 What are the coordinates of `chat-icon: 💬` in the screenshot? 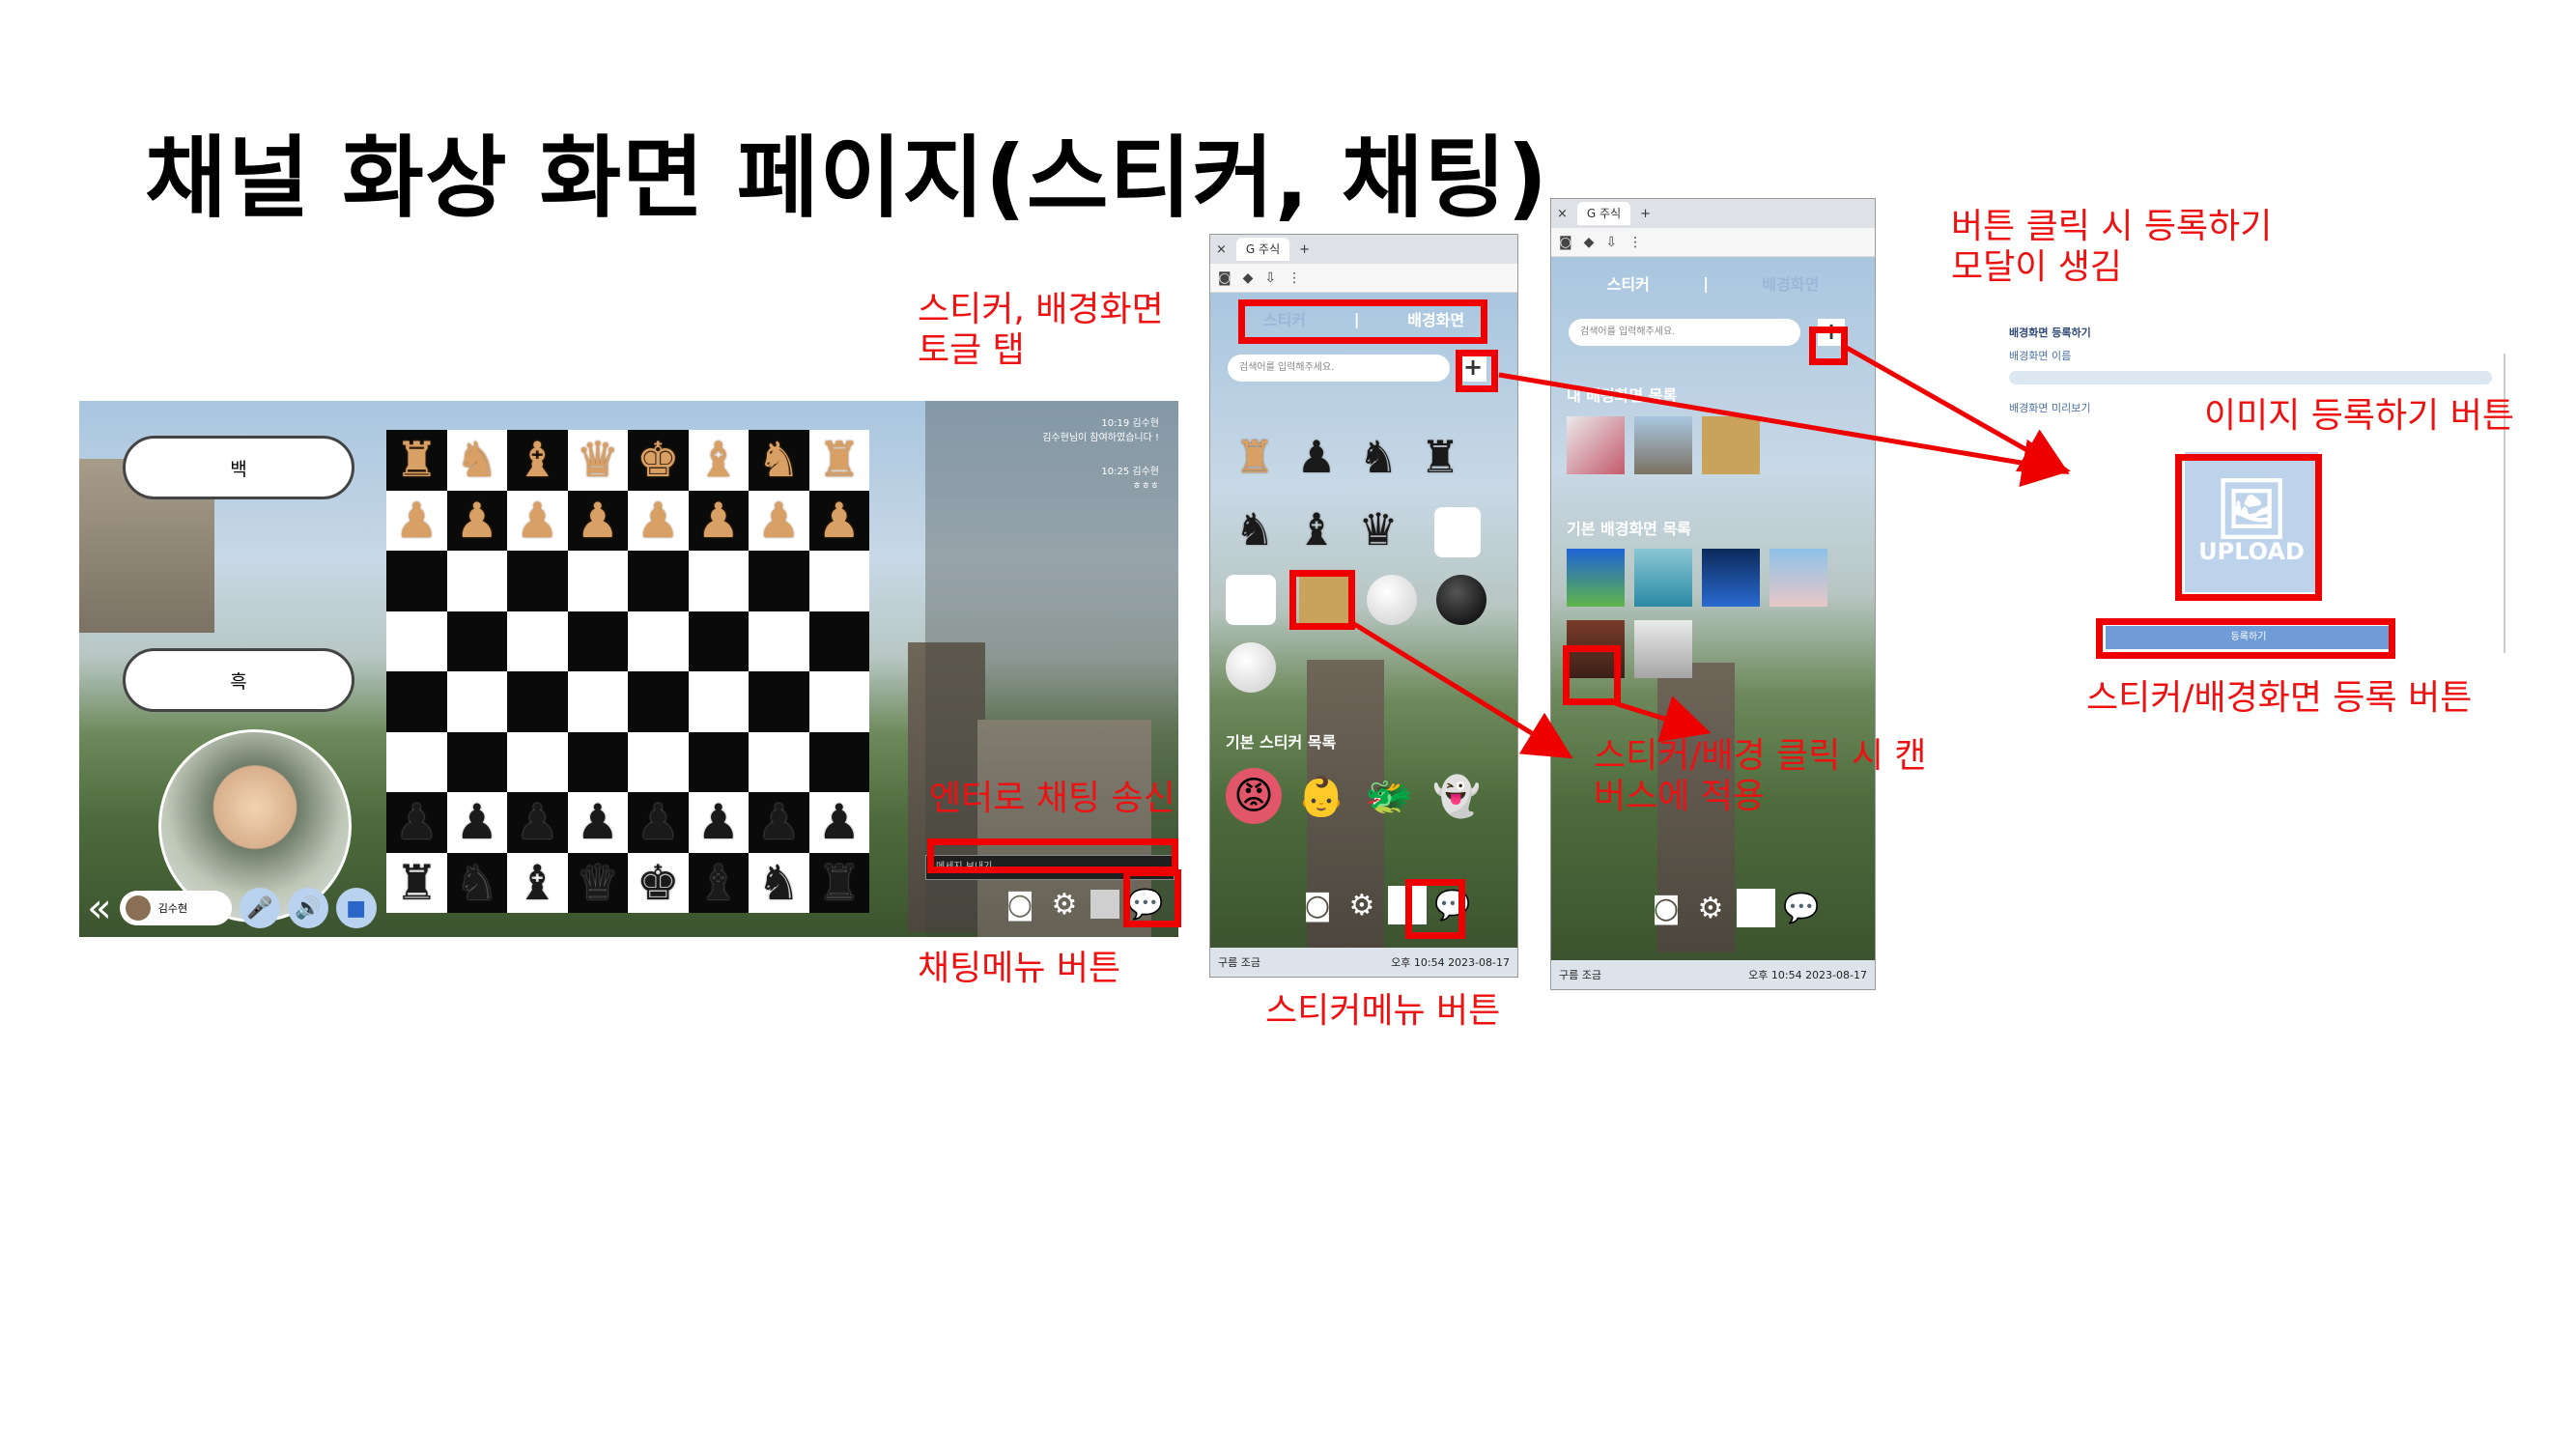 It's located at (1801, 908).